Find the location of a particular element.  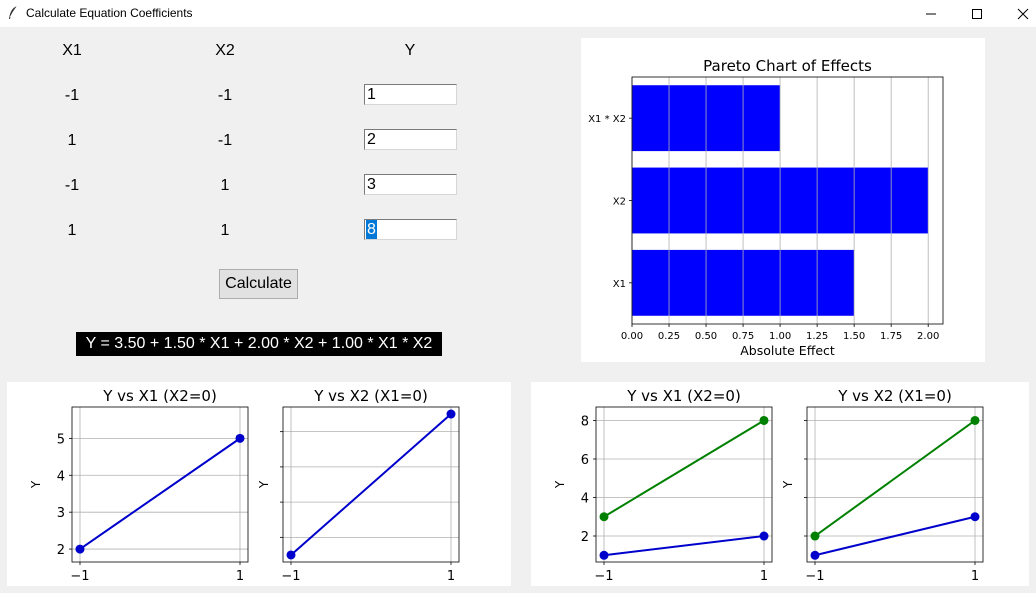

right-plots: Y vs X1 (X2=0) 2 4 6 8 −1 1 Y Y vs X2 (X1=0) −1 1 Y is located at coordinates (768, 485).